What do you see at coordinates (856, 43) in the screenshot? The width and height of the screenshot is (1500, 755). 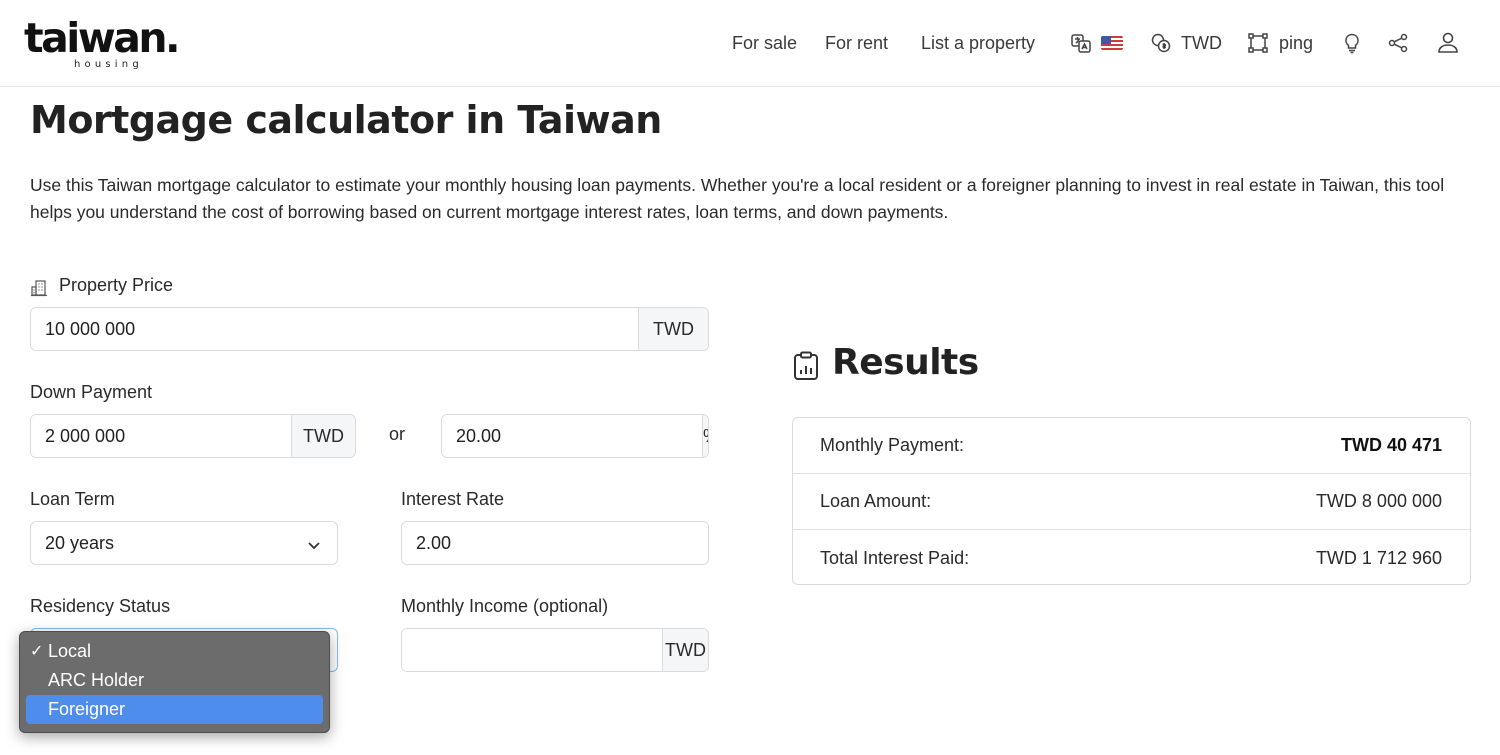 I see `nav-for-rent: For rent` at bounding box center [856, 43].